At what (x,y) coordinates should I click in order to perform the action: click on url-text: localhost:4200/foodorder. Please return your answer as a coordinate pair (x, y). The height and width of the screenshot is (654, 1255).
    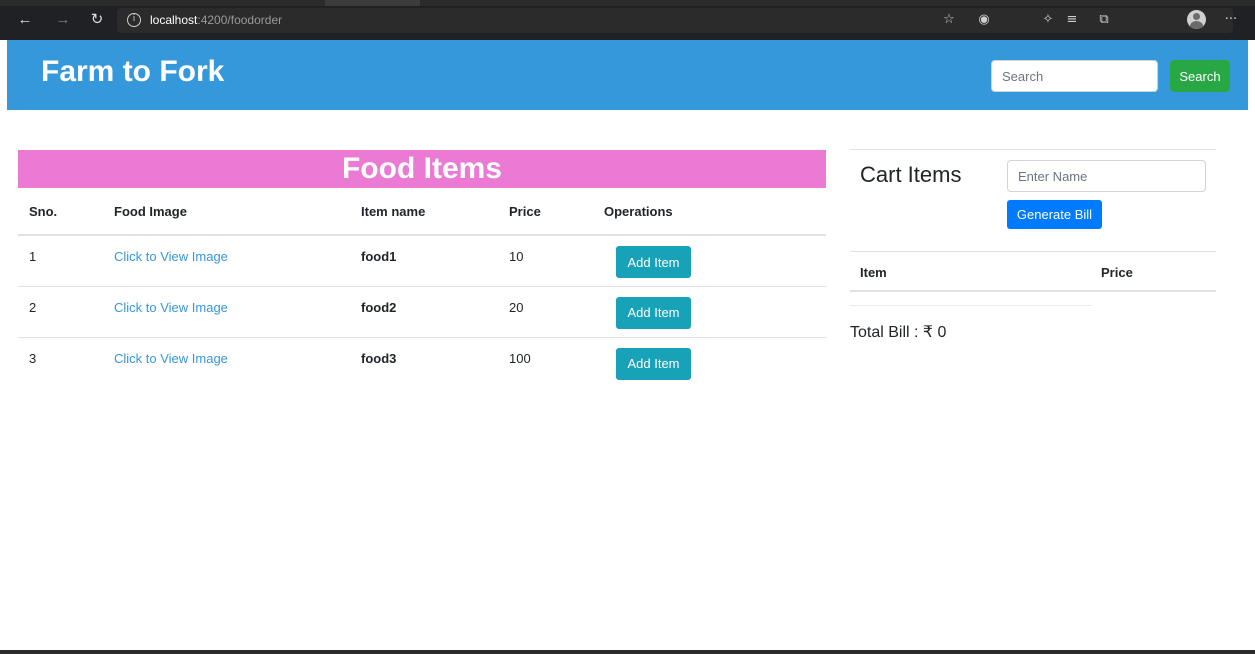
    Looking at the image, I should click on (216, 20).